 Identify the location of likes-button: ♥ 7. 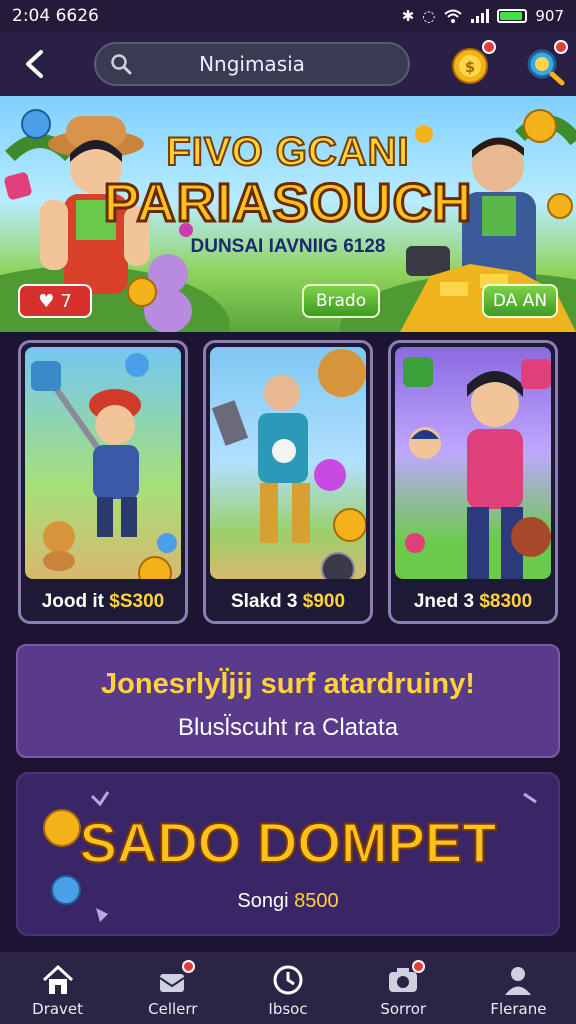
(55, 301).